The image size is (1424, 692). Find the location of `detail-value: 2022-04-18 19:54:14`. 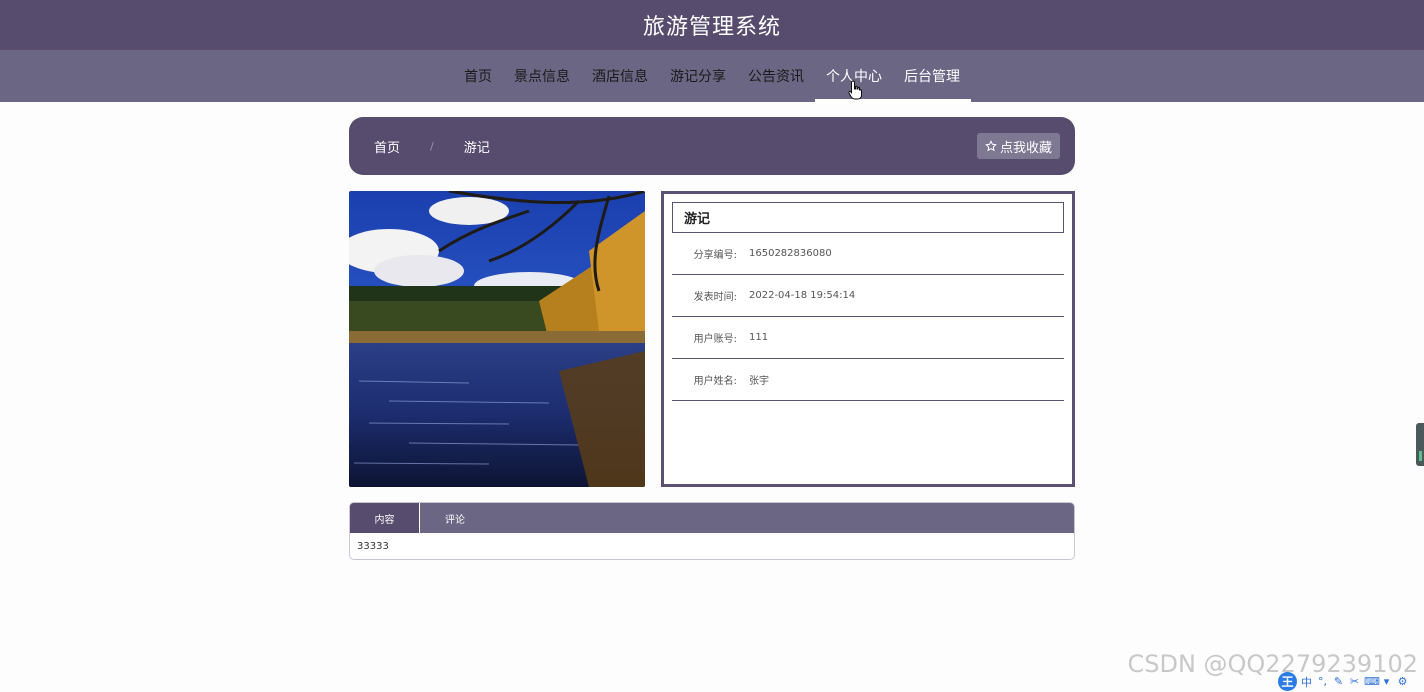

detail-value: 2022-04-18 19:54:14 is located at coordinates (802, 295).